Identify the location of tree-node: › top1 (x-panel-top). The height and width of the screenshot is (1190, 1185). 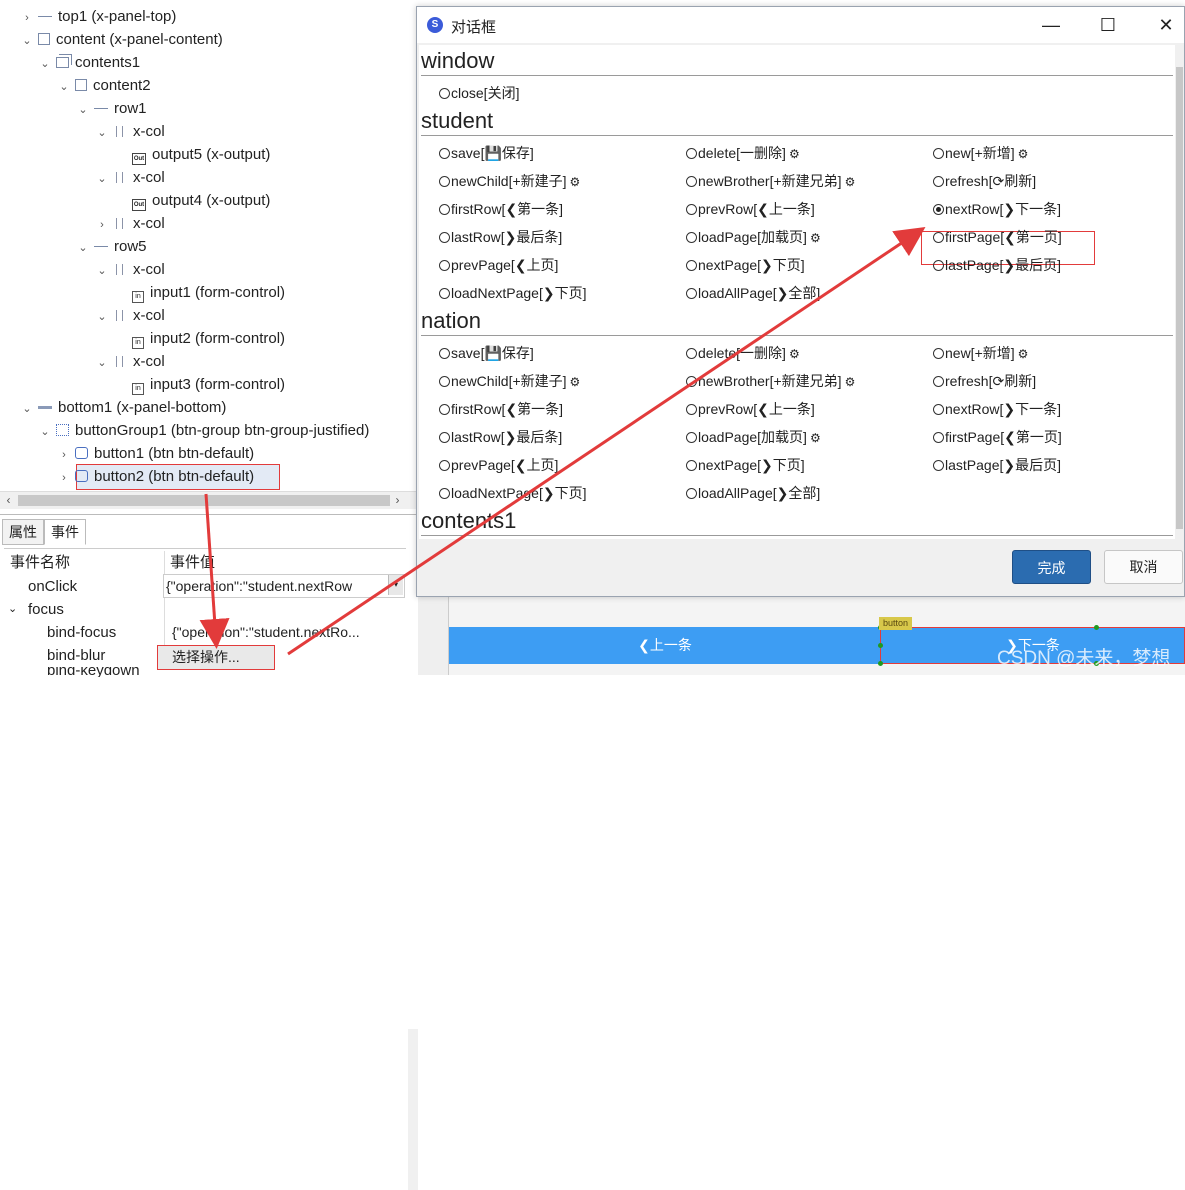
(98, 16).